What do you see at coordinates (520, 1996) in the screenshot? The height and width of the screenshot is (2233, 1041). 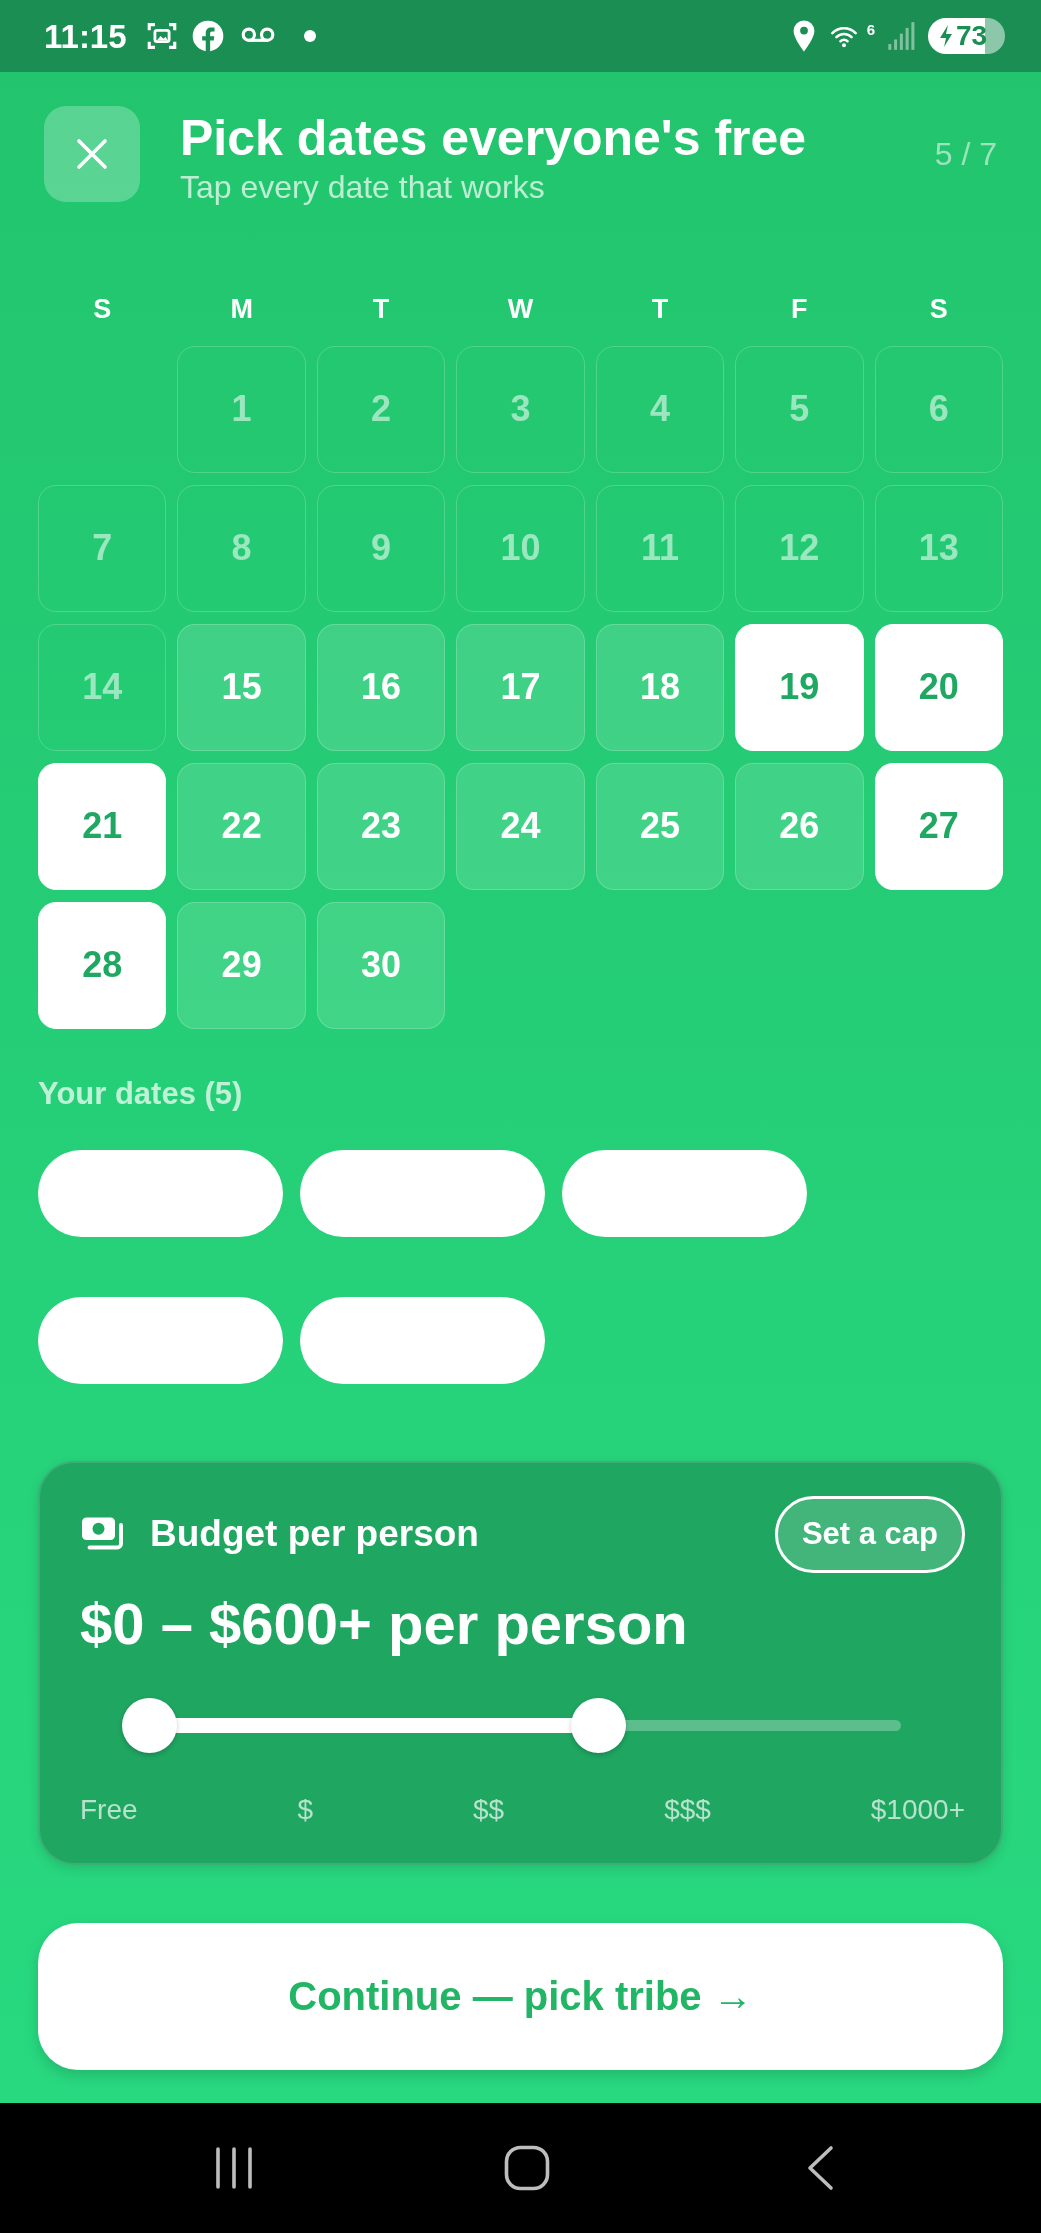 I see `continue-button: Continue — pick tribe →` at bounding box center [520, 1996].